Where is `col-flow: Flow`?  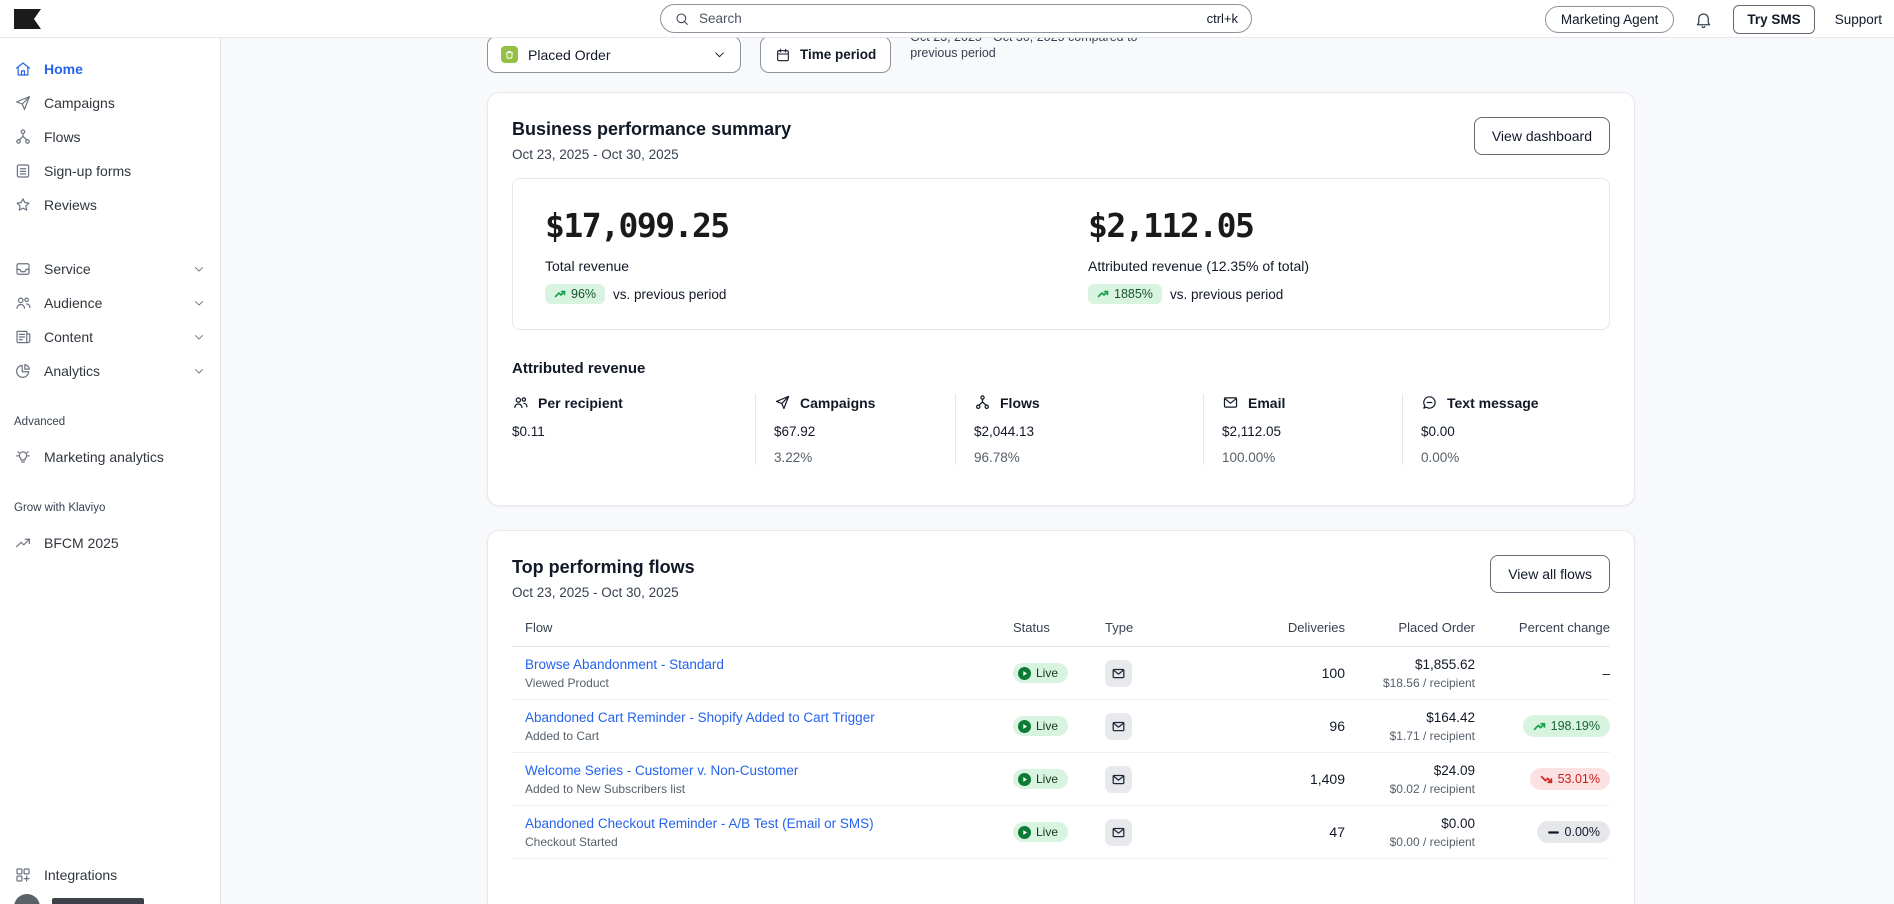
col-flow: Flow is located at coordinates (539, 627).